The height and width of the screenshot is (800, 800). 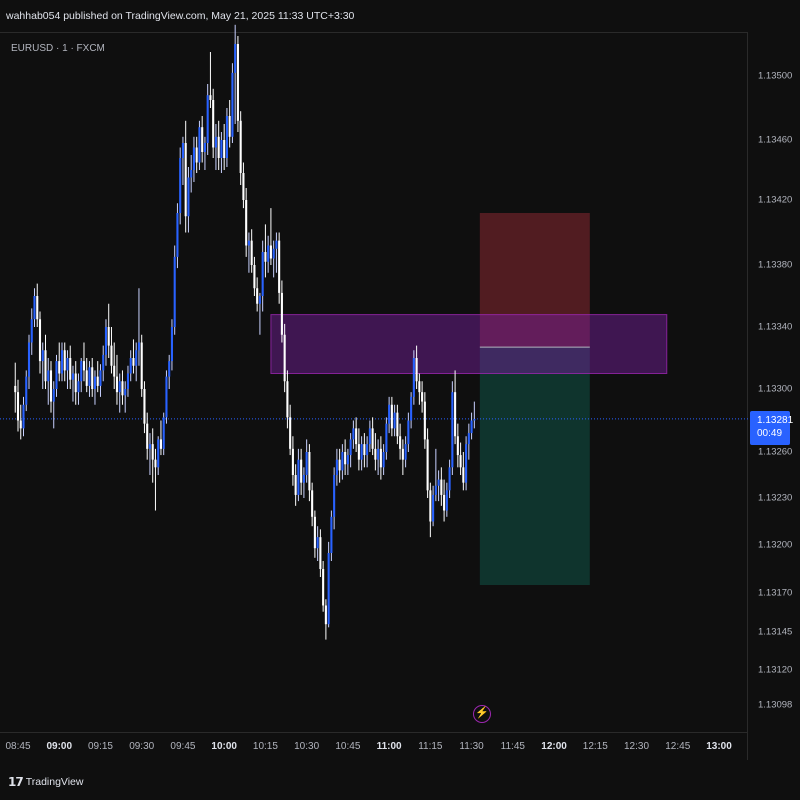 What do you see at coordinates (45, 782) in the screenshot?
I see `tradingview-logo: 𝟭𝟳 TradingView` at bounding box center [45, 782].